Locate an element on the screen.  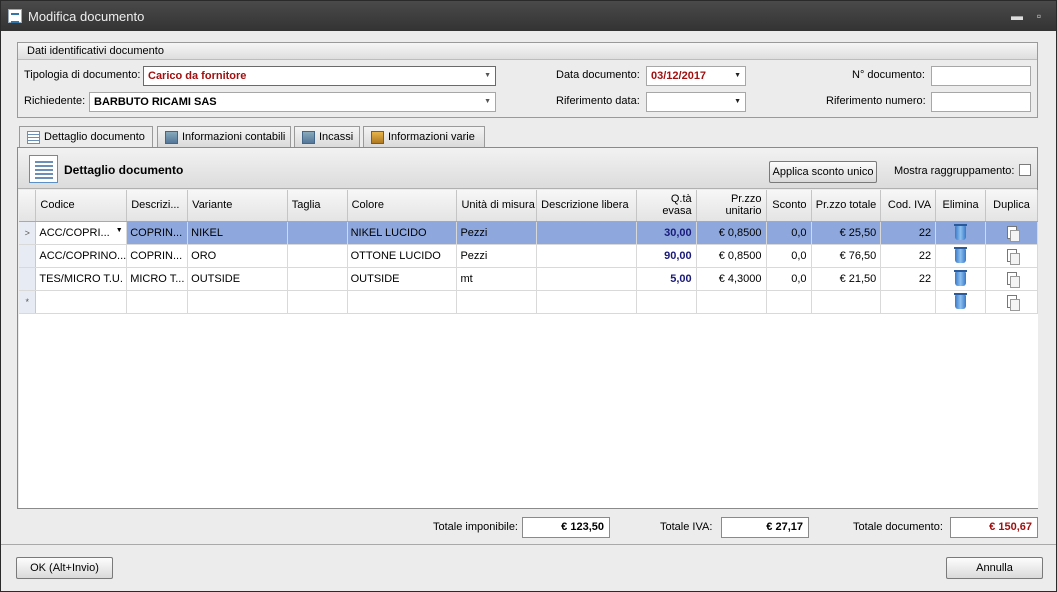
descrizione-cell is located at coordinates (157, 302).